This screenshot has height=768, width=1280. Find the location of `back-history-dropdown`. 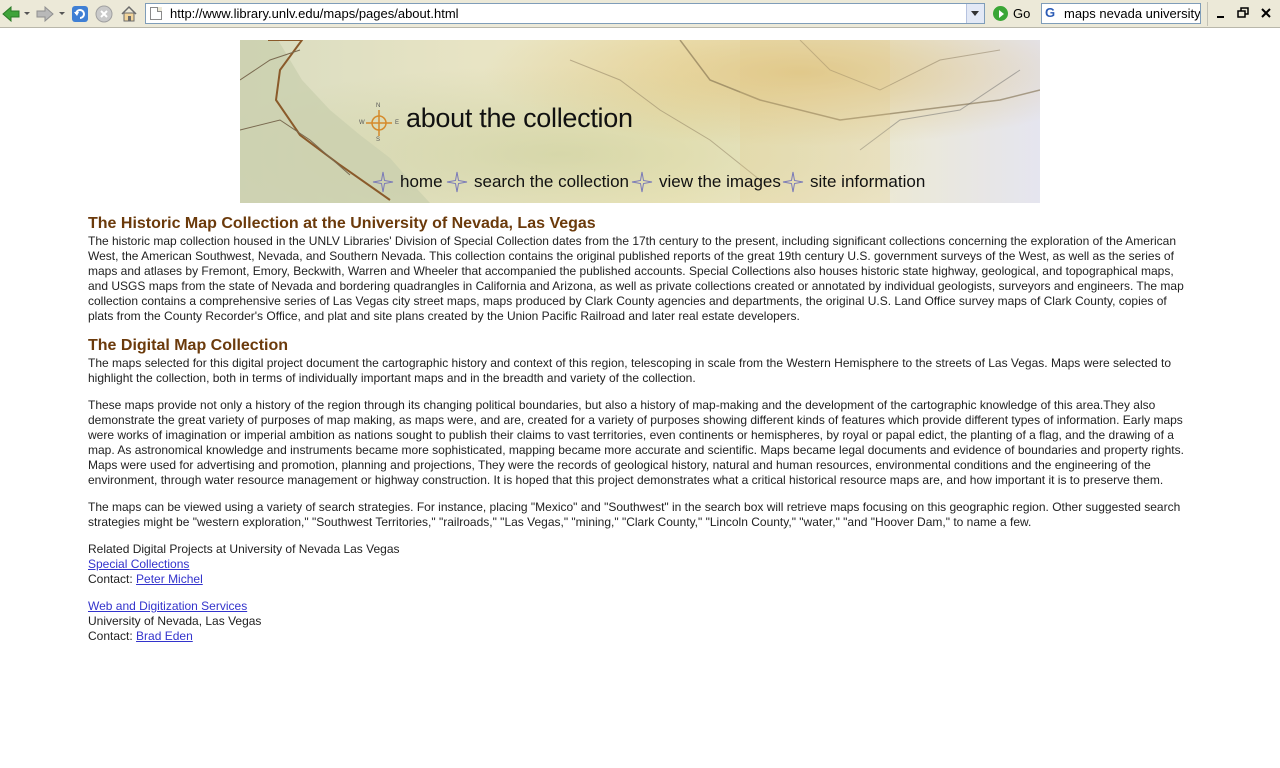

back-history-dropdown is located at coordinates (27, 13).